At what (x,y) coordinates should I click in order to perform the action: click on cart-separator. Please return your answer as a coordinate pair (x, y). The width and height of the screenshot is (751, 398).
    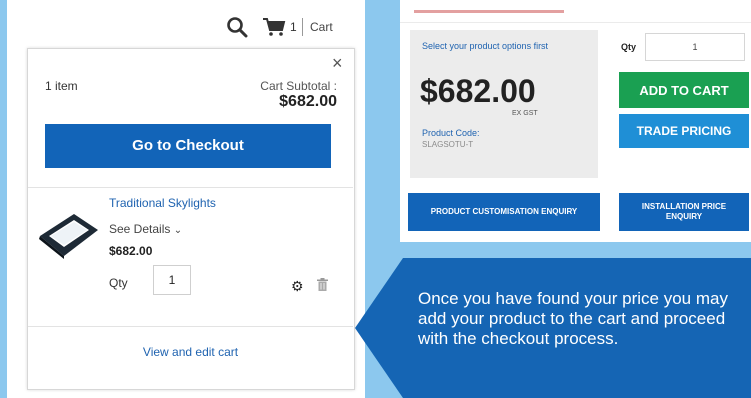
    Looking at the image, I should click on (302, 27).